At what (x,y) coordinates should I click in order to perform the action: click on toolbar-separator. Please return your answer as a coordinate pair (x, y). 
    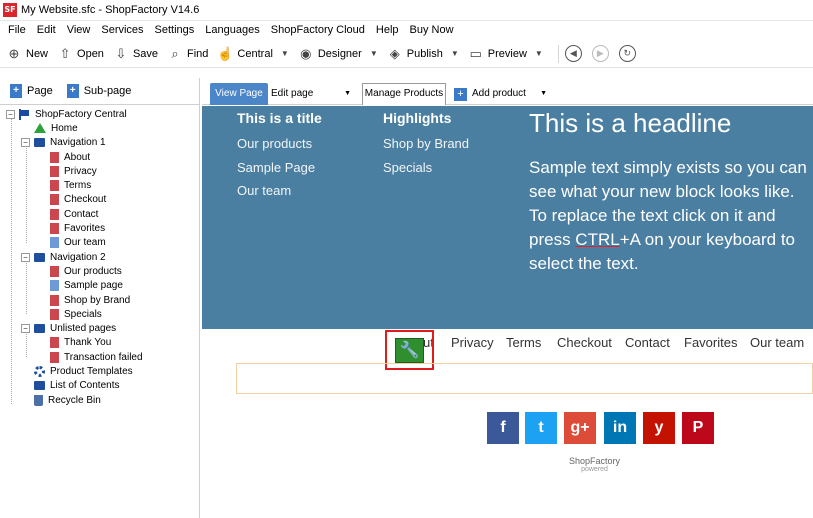
    Looking at the image, I should click on (558, 53).